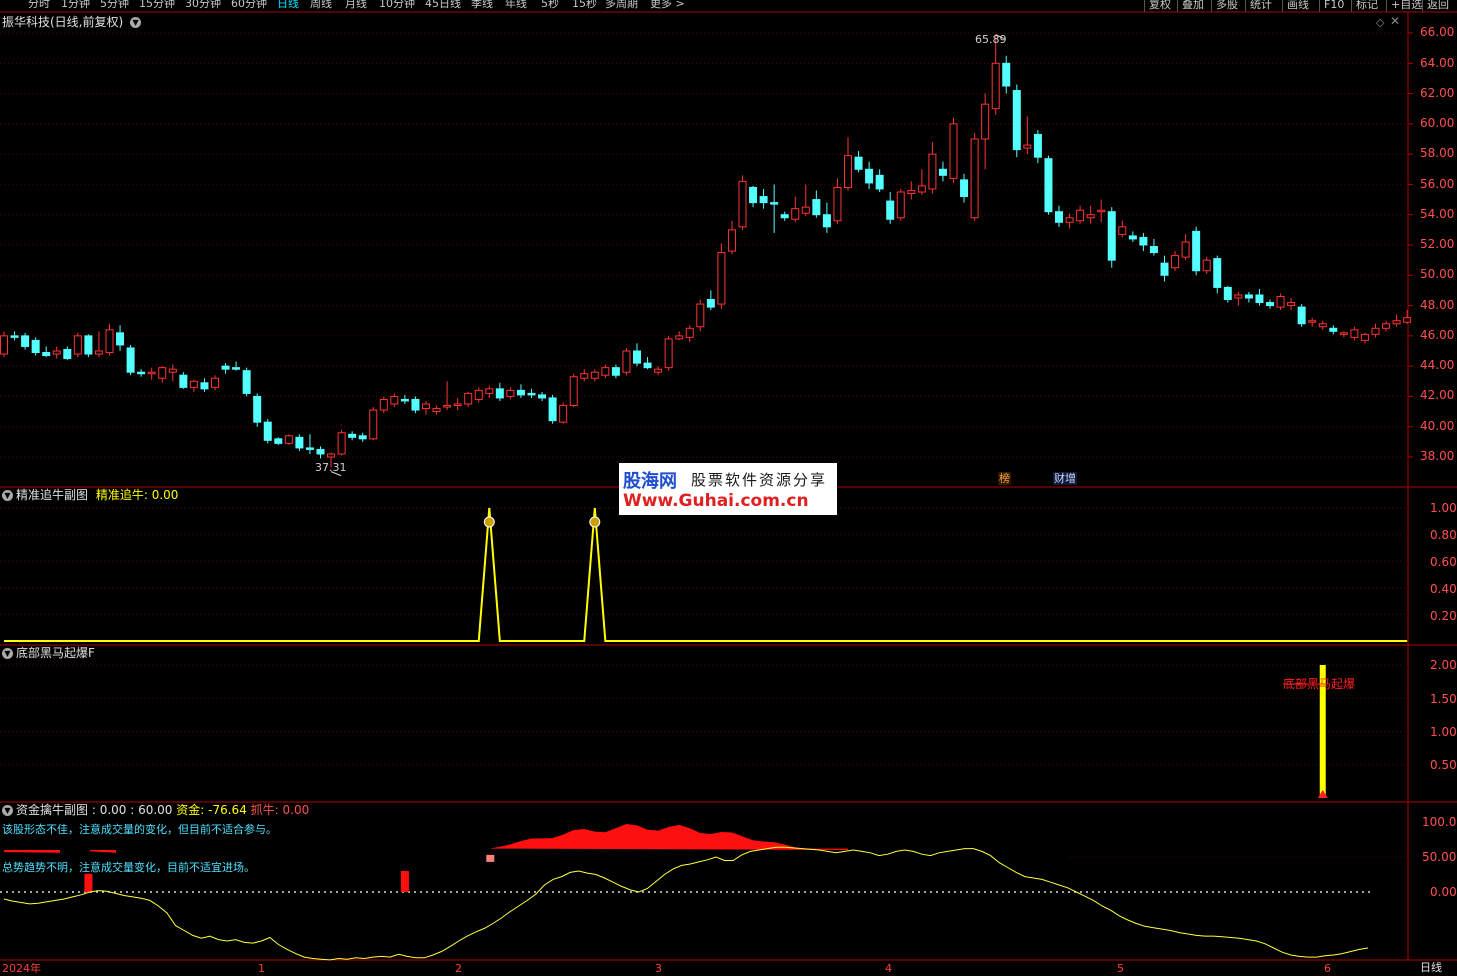 The image size is (1457, 976). I want to click on y-tick: 2.00, so click(1443, 665).